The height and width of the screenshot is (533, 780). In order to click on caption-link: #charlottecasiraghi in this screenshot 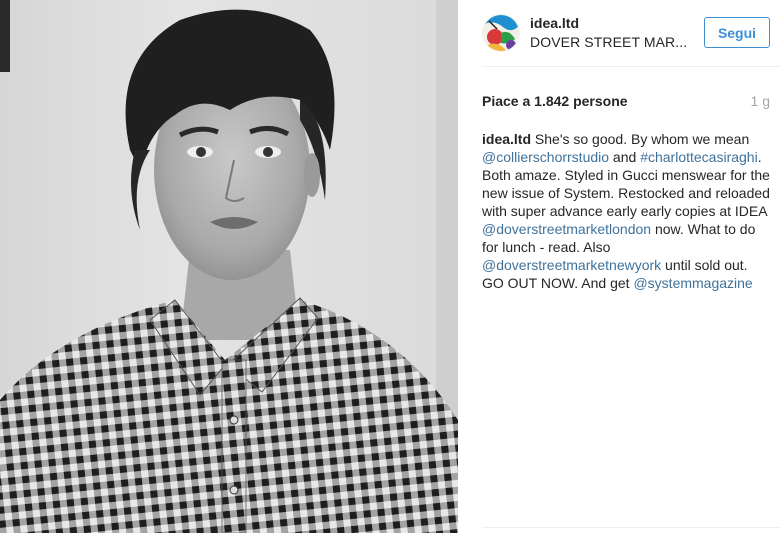, I will do `click(699, 157)`.